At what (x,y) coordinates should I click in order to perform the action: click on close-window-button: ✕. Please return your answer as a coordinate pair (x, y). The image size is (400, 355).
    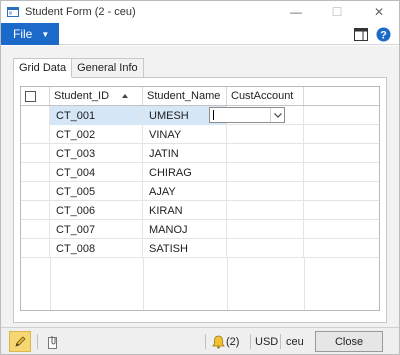
    Looking at the image, I should click on (379, 12).